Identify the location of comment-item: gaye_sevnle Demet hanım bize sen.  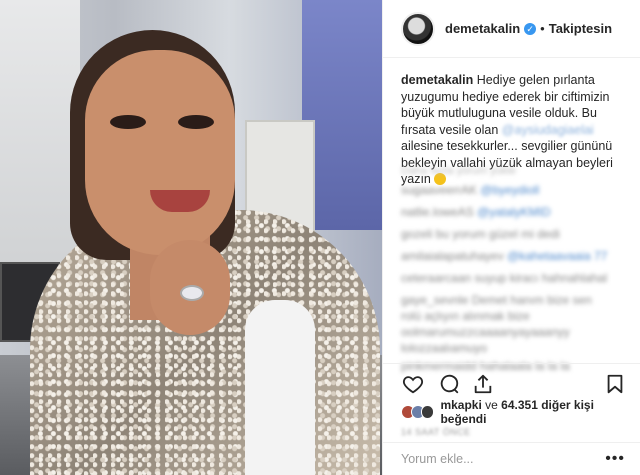
(513, 301).